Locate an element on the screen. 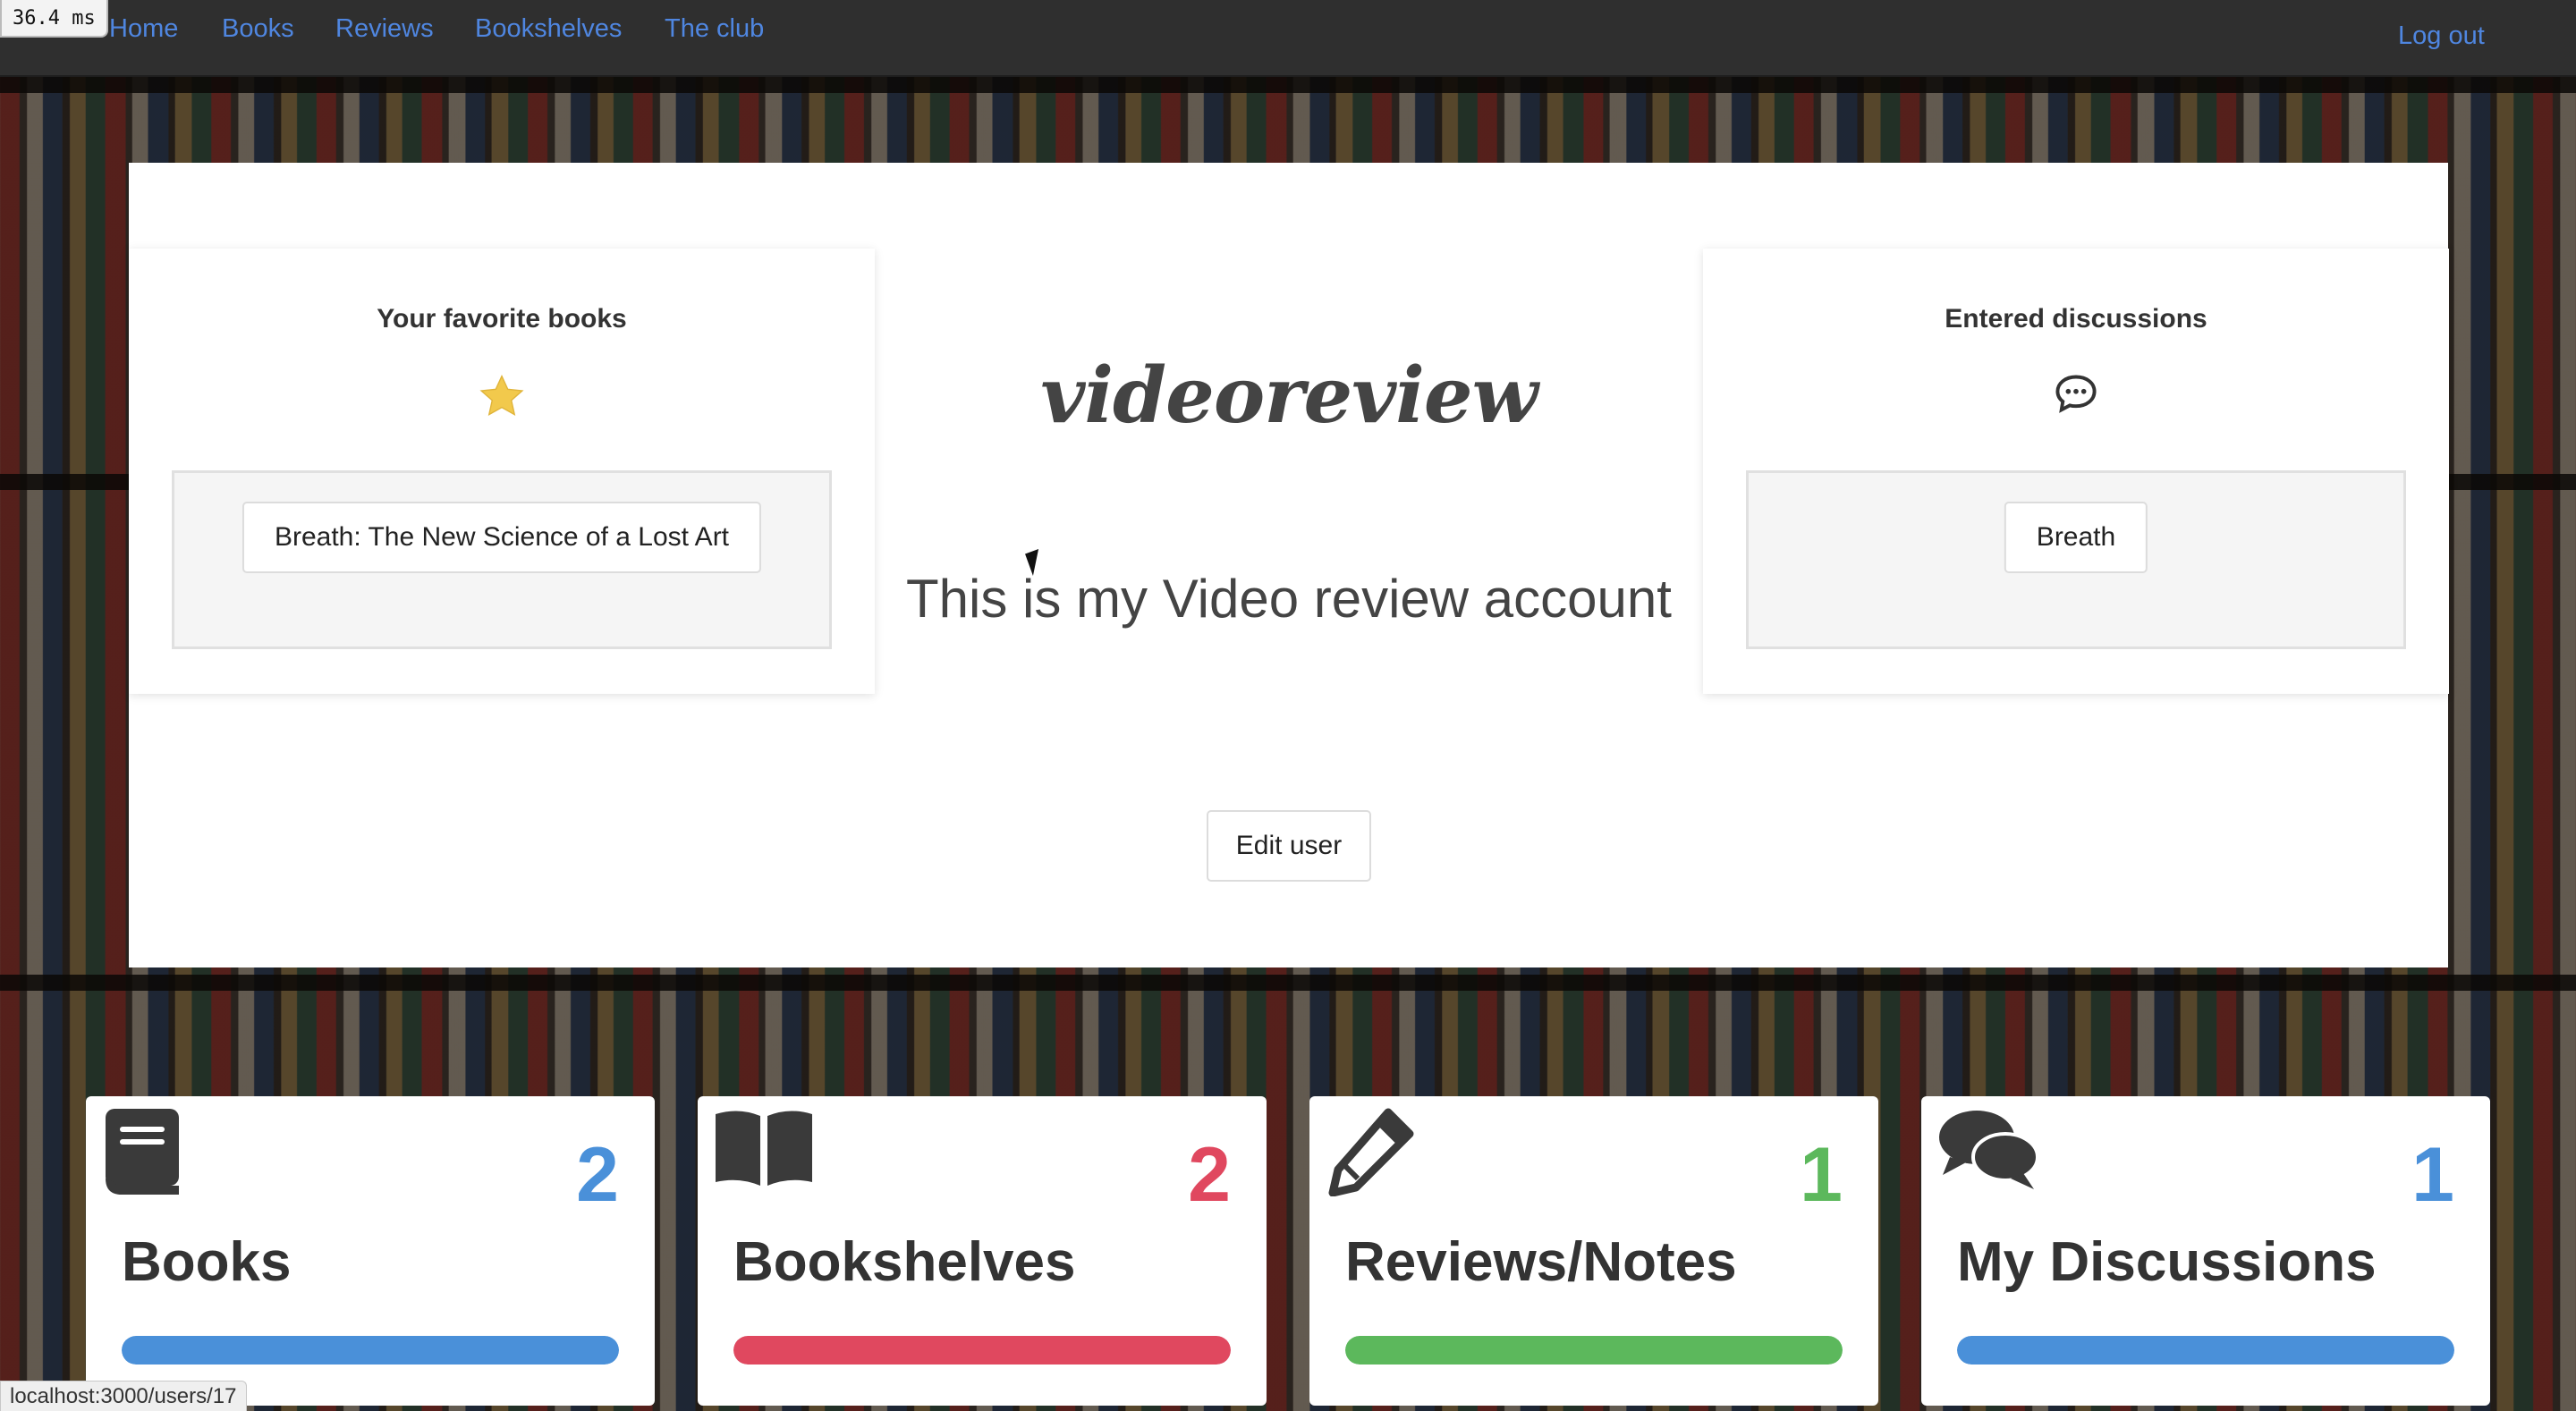 The image size is (2576, 1411). books-progress-fill is located at coordinates (370, 1350).